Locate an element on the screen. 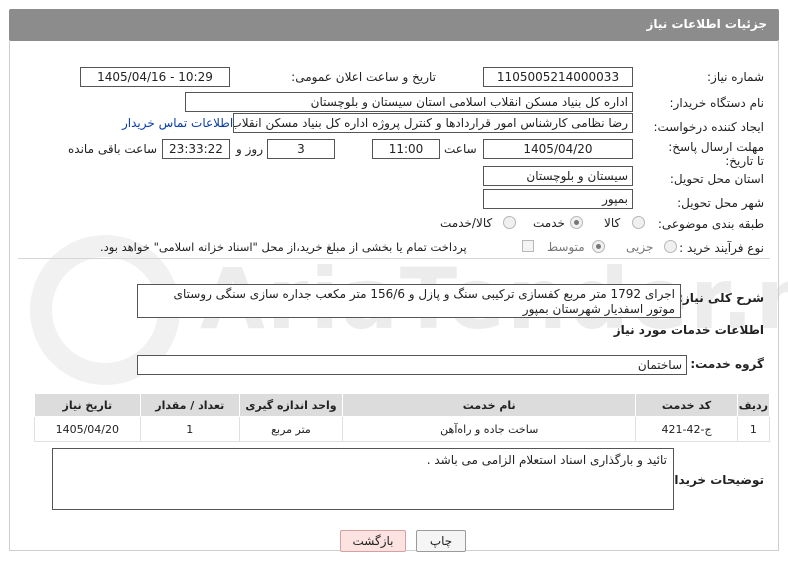 This screenshot has width=788, height=566. divider is located at coordinates (394, 258).